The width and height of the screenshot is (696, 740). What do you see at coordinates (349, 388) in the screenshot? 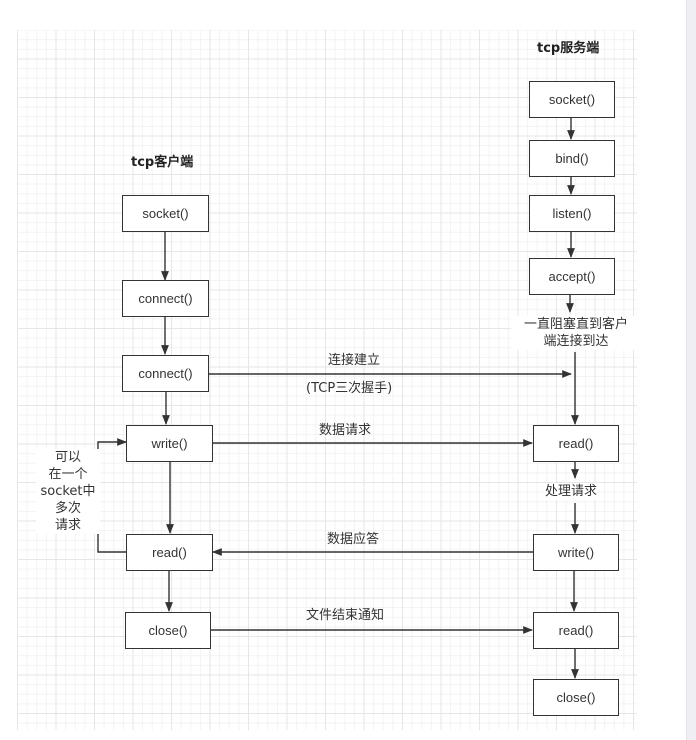
I see `connect-sub-label: (TCP三次握手)` at bounding box center [349, 388].